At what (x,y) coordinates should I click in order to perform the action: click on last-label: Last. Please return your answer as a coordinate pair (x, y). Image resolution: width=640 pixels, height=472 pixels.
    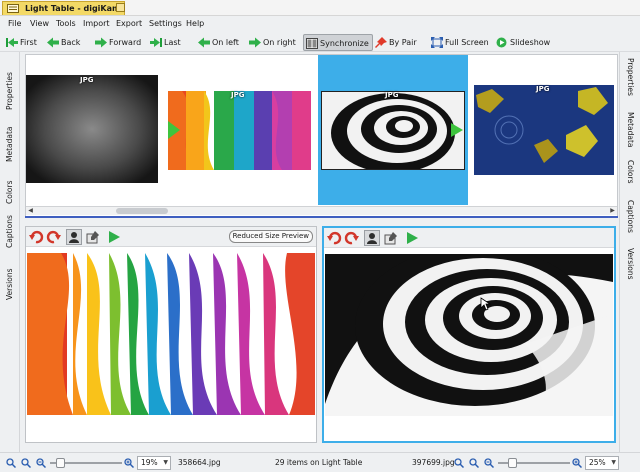
    Looking at the image, I should click on (172, 42).